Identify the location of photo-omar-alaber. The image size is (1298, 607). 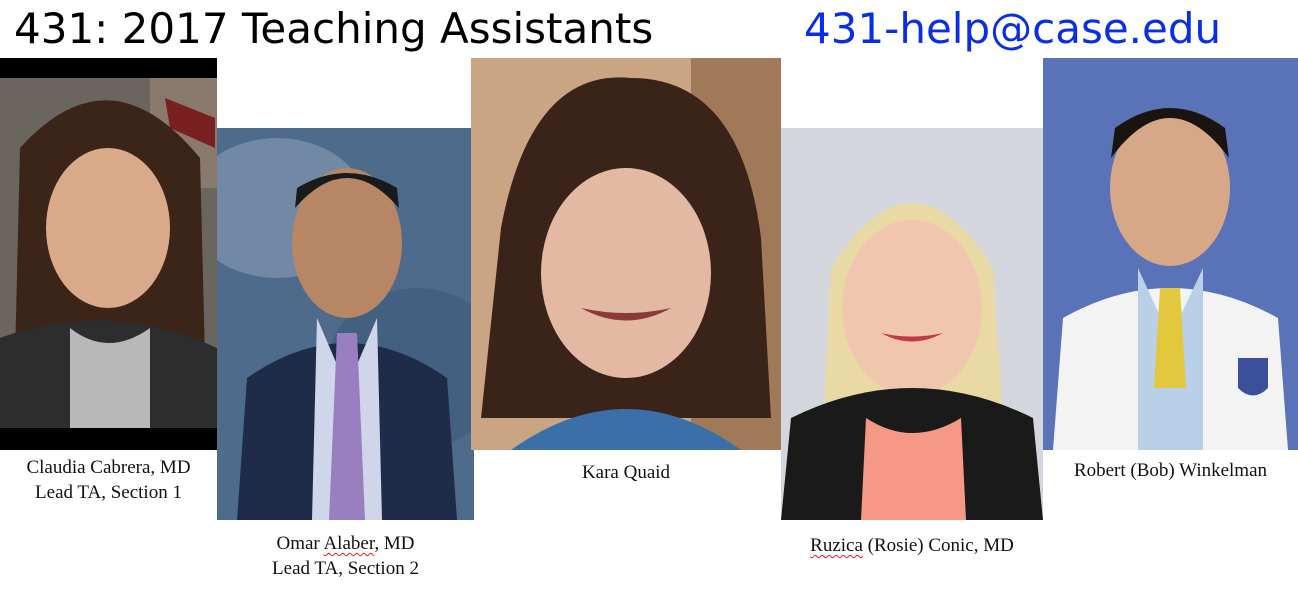
(345, 324).